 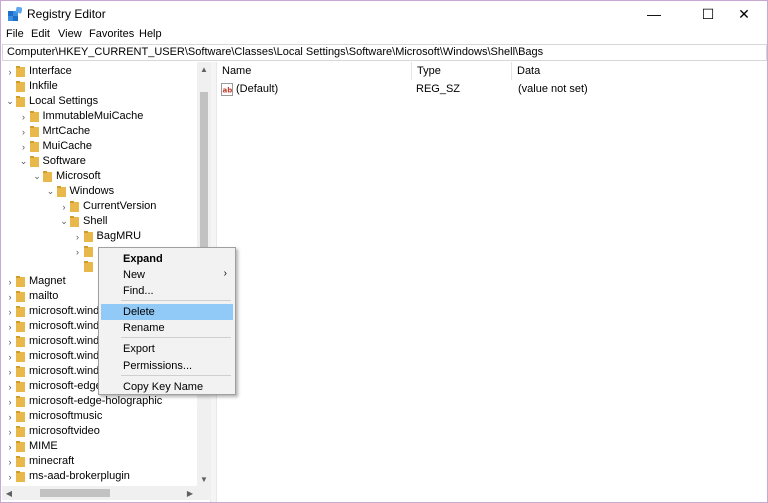 What do you see at coordinates (66, 14) in the screenshot?
I see `window-title: Registry Editor` at bounding box center [66, 14].